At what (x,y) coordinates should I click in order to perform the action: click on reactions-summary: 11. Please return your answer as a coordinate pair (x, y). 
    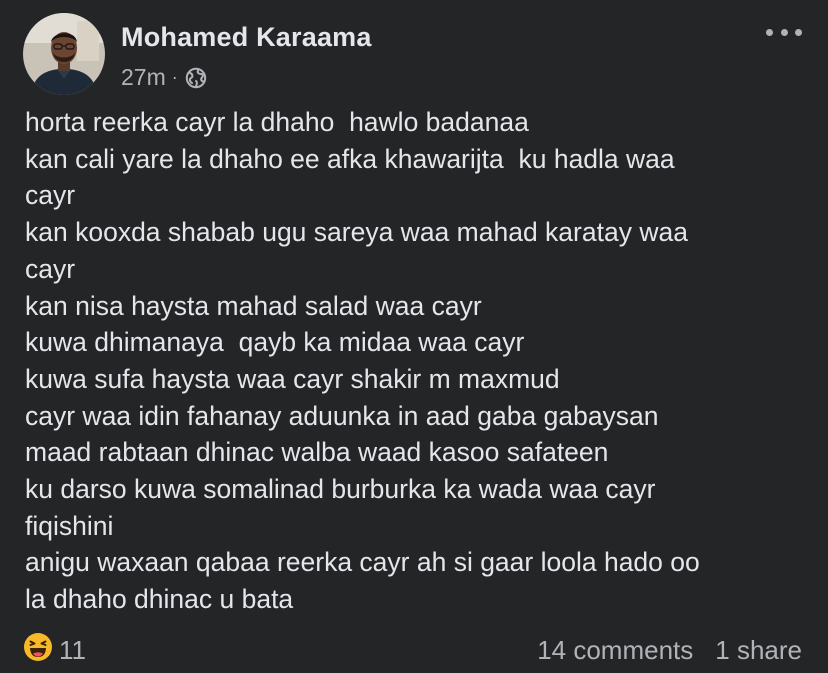
    Looking at the image, I should click on (54, 650).